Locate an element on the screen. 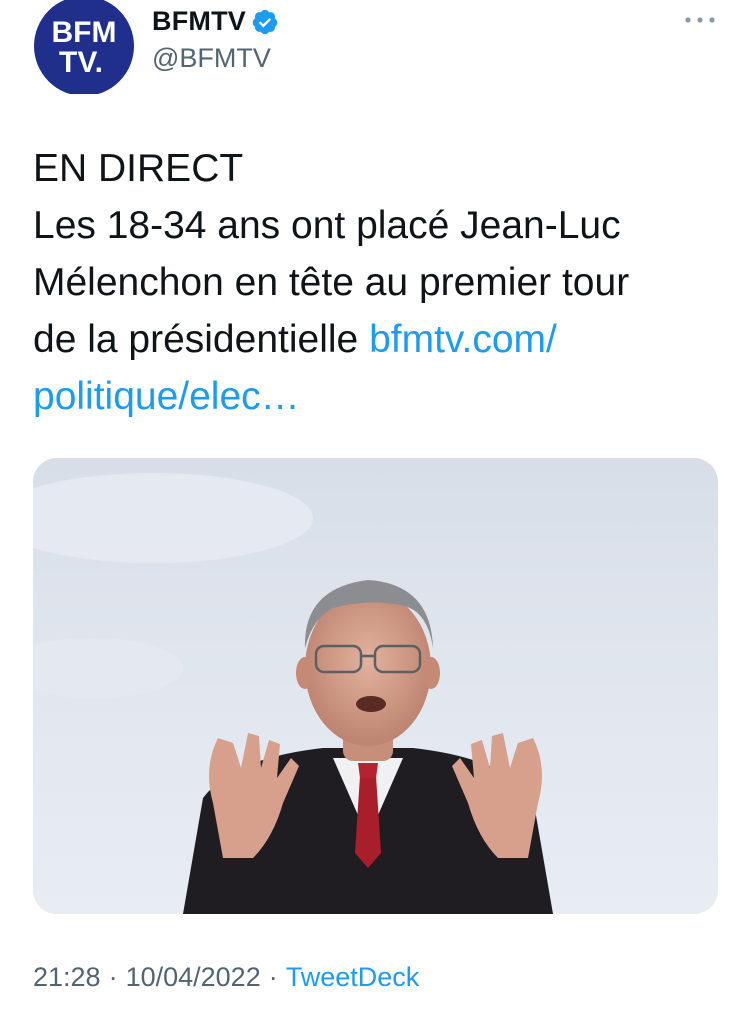  tweet-line-with-link: de la présidentielle bfmtv.com/ is located at coordinates (378, 339).